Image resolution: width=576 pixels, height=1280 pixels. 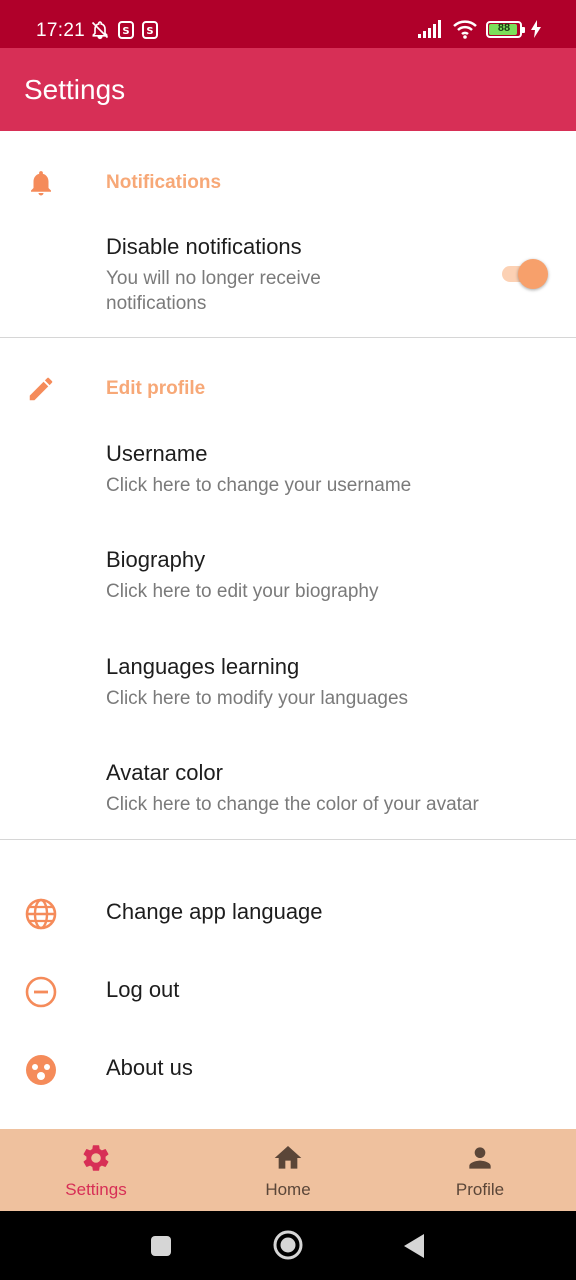 What do you see at coordinates (288, 1069) in the screenshot?
I see `about-us-button: About us` at bounding box center [288, 1069].